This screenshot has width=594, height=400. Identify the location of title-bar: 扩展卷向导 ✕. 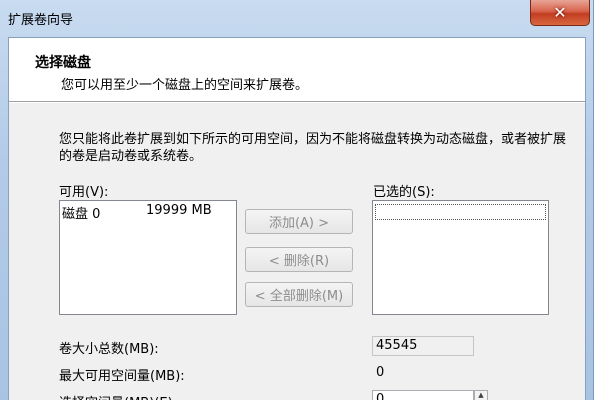
(297, 18).